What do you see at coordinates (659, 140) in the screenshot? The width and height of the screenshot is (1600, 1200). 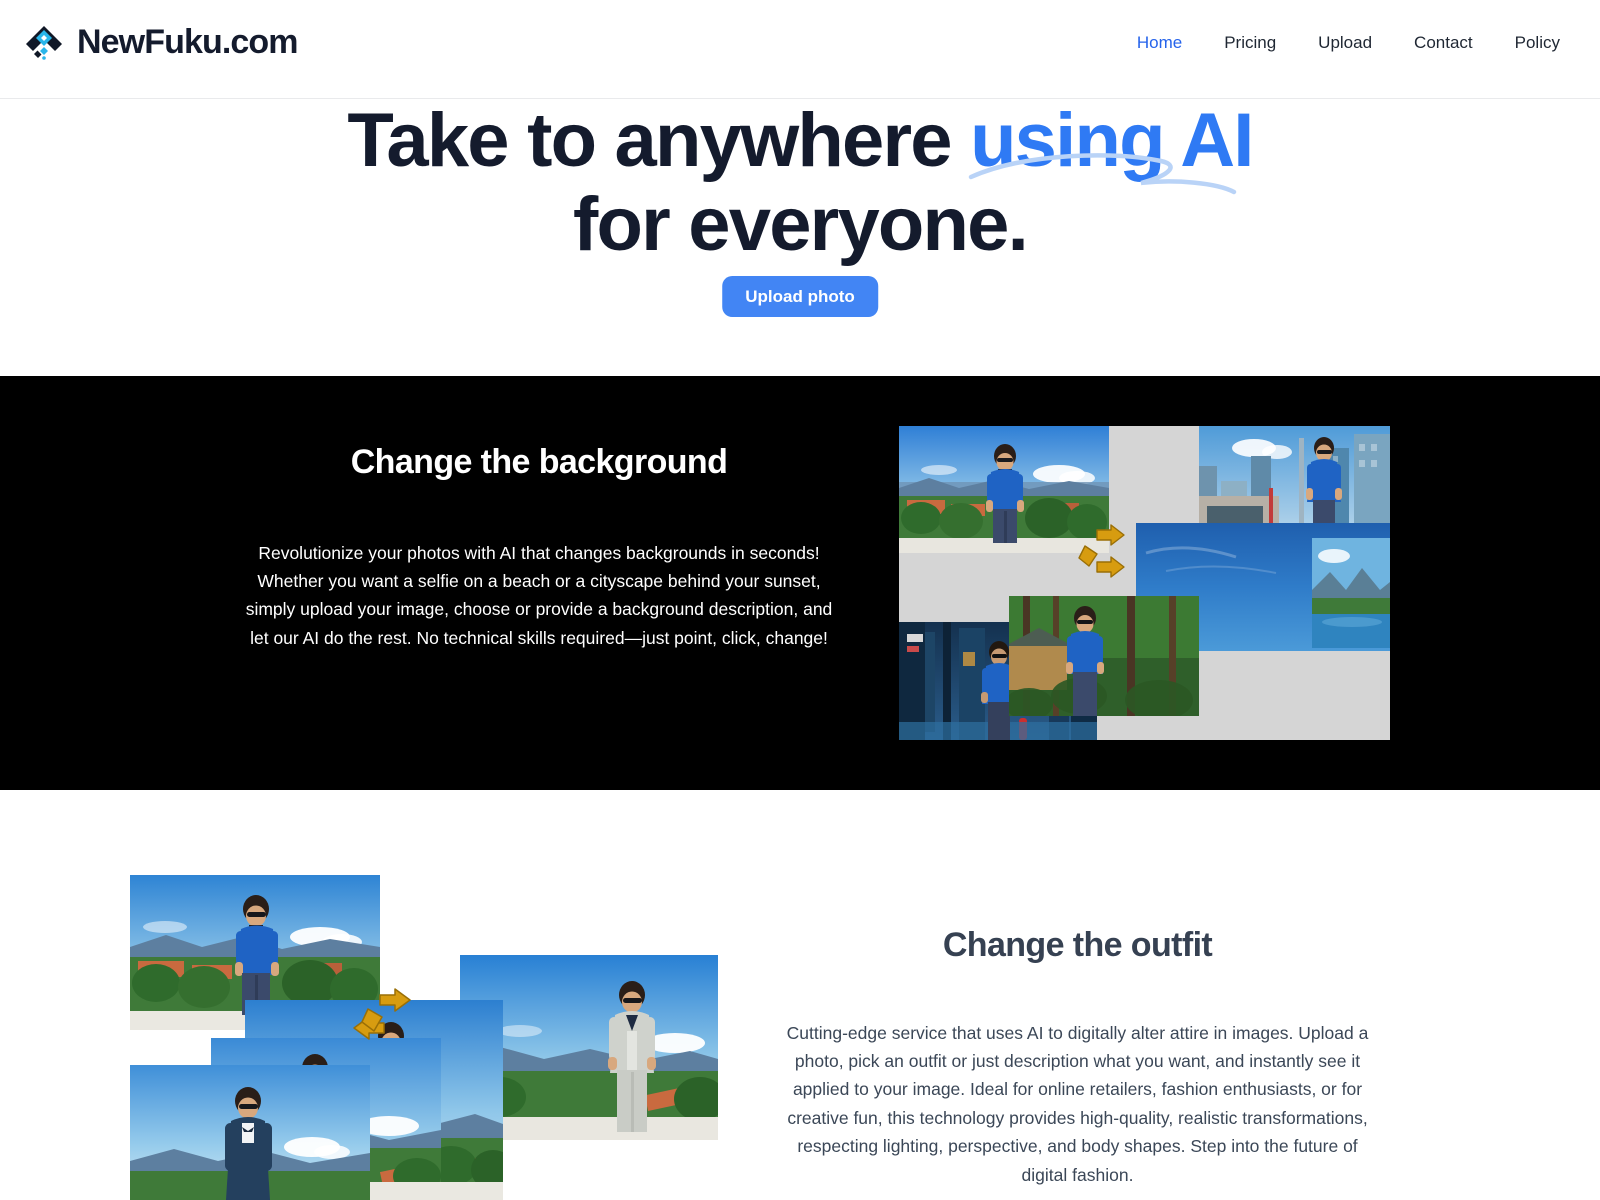 I see `hero-title-part1: Take to anywhere` at bounding box center [659, 140].